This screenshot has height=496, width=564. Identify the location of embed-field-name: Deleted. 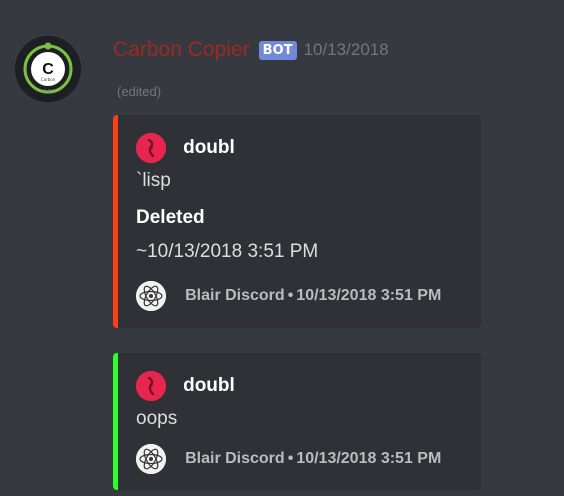
(170, 217).